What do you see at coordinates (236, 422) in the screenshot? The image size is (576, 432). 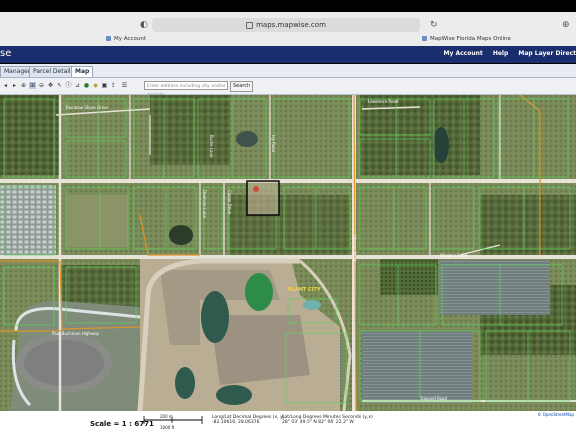 I see `coord-decimal-value: -82.10616, 28.06376` at bounding box center [236, 422].